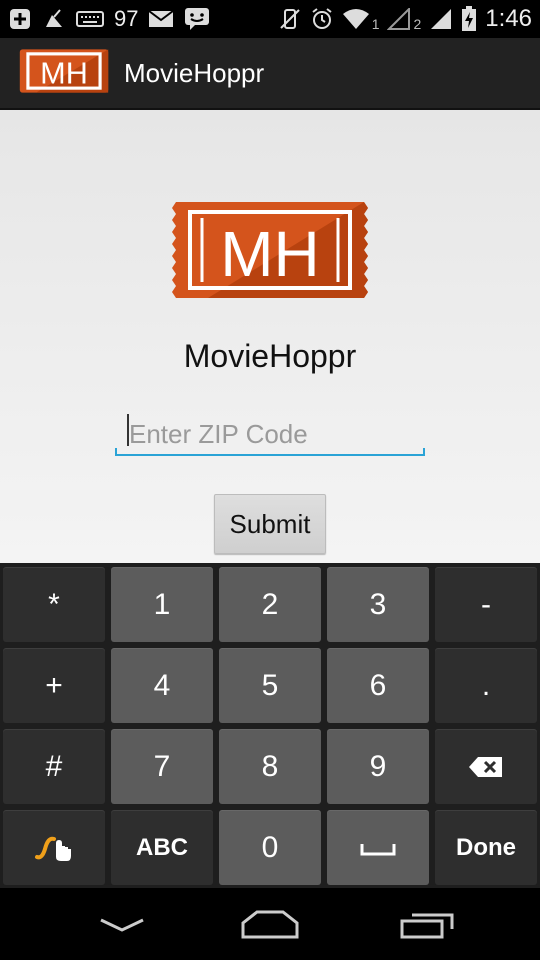  I want to click on space-icon, so click(378, 849).